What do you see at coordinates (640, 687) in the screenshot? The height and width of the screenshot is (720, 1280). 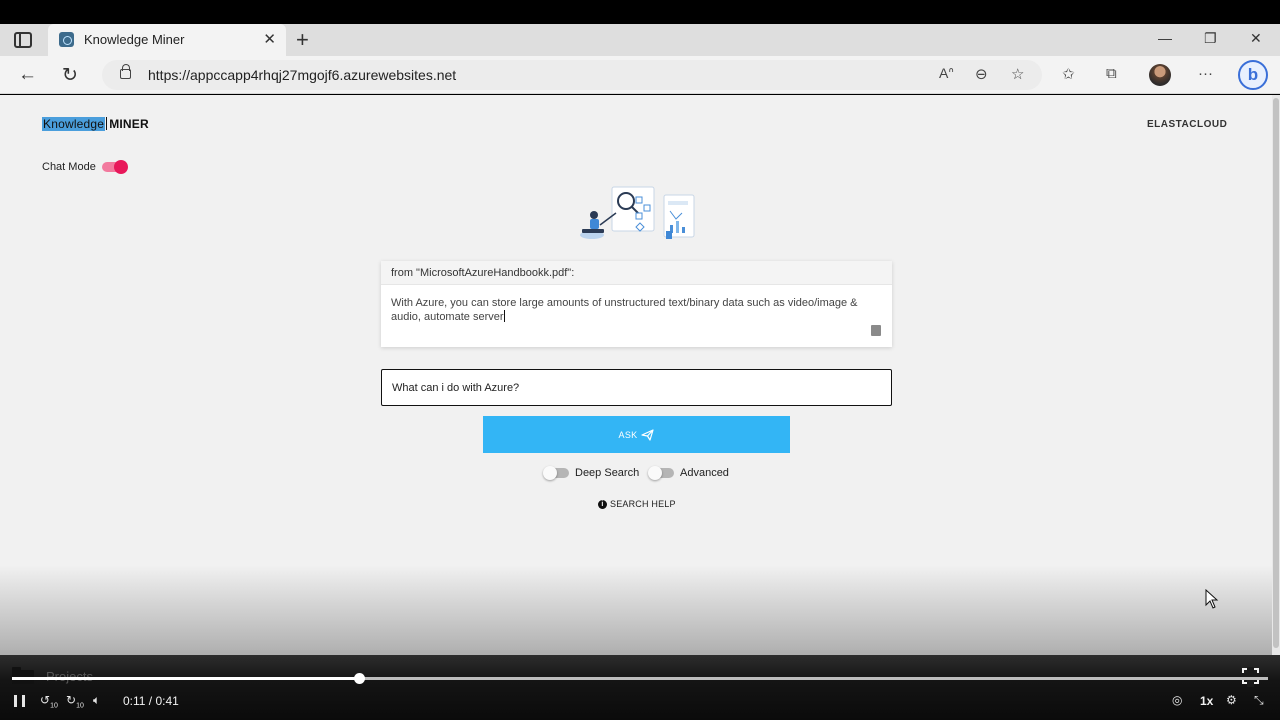 I see `video-player-controls: Projects ↺10 ↻10 🔈︎ 0:11 / 0:41 ◎ 1x ⚙ ⤡` at bounding box center [640, 687].